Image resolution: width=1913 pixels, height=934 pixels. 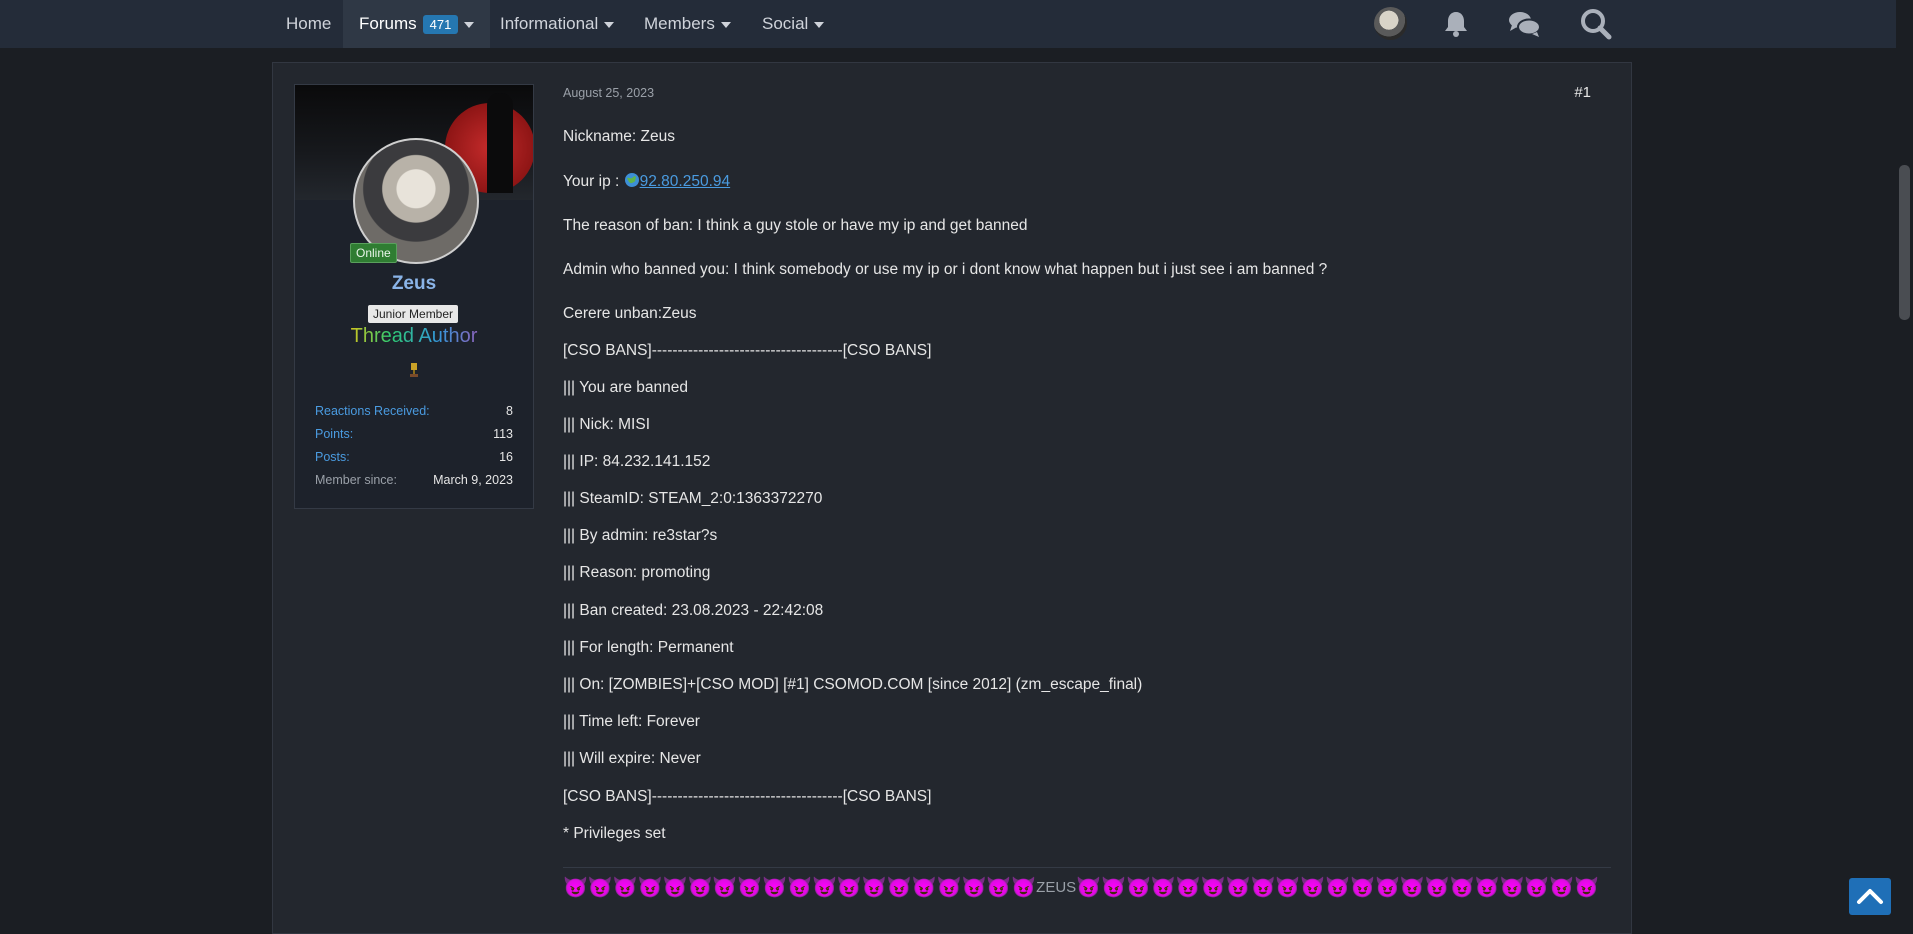 I want to click on nav-informational: Informational, so click(x=557, y=24).